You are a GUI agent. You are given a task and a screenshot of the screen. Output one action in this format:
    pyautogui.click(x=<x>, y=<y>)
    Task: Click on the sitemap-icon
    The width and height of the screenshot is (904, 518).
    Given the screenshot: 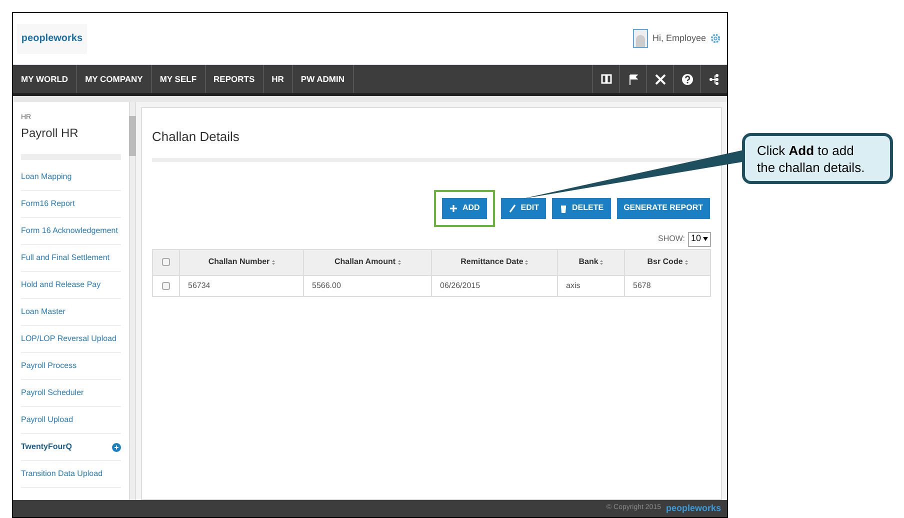 What is the action you would take?
    pyautogui.click(x=714, y=79)
    